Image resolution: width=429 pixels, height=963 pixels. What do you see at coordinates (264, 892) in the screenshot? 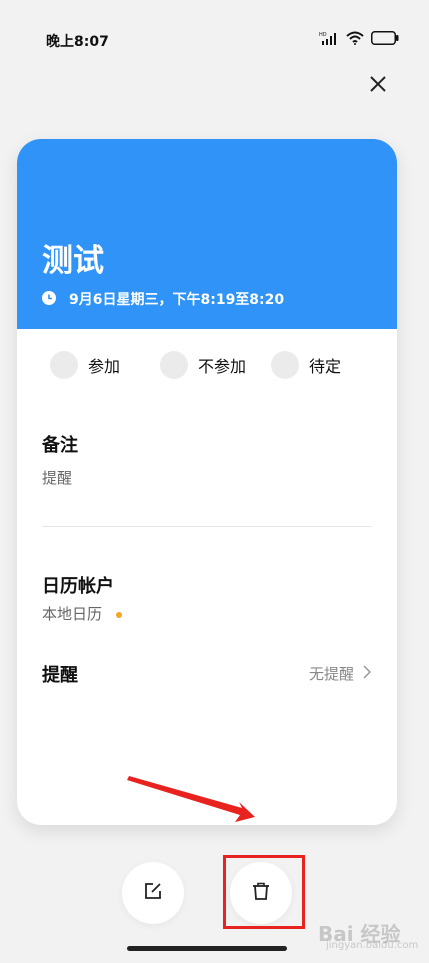
I see `highlight-box` at bounding box center [264, 892].